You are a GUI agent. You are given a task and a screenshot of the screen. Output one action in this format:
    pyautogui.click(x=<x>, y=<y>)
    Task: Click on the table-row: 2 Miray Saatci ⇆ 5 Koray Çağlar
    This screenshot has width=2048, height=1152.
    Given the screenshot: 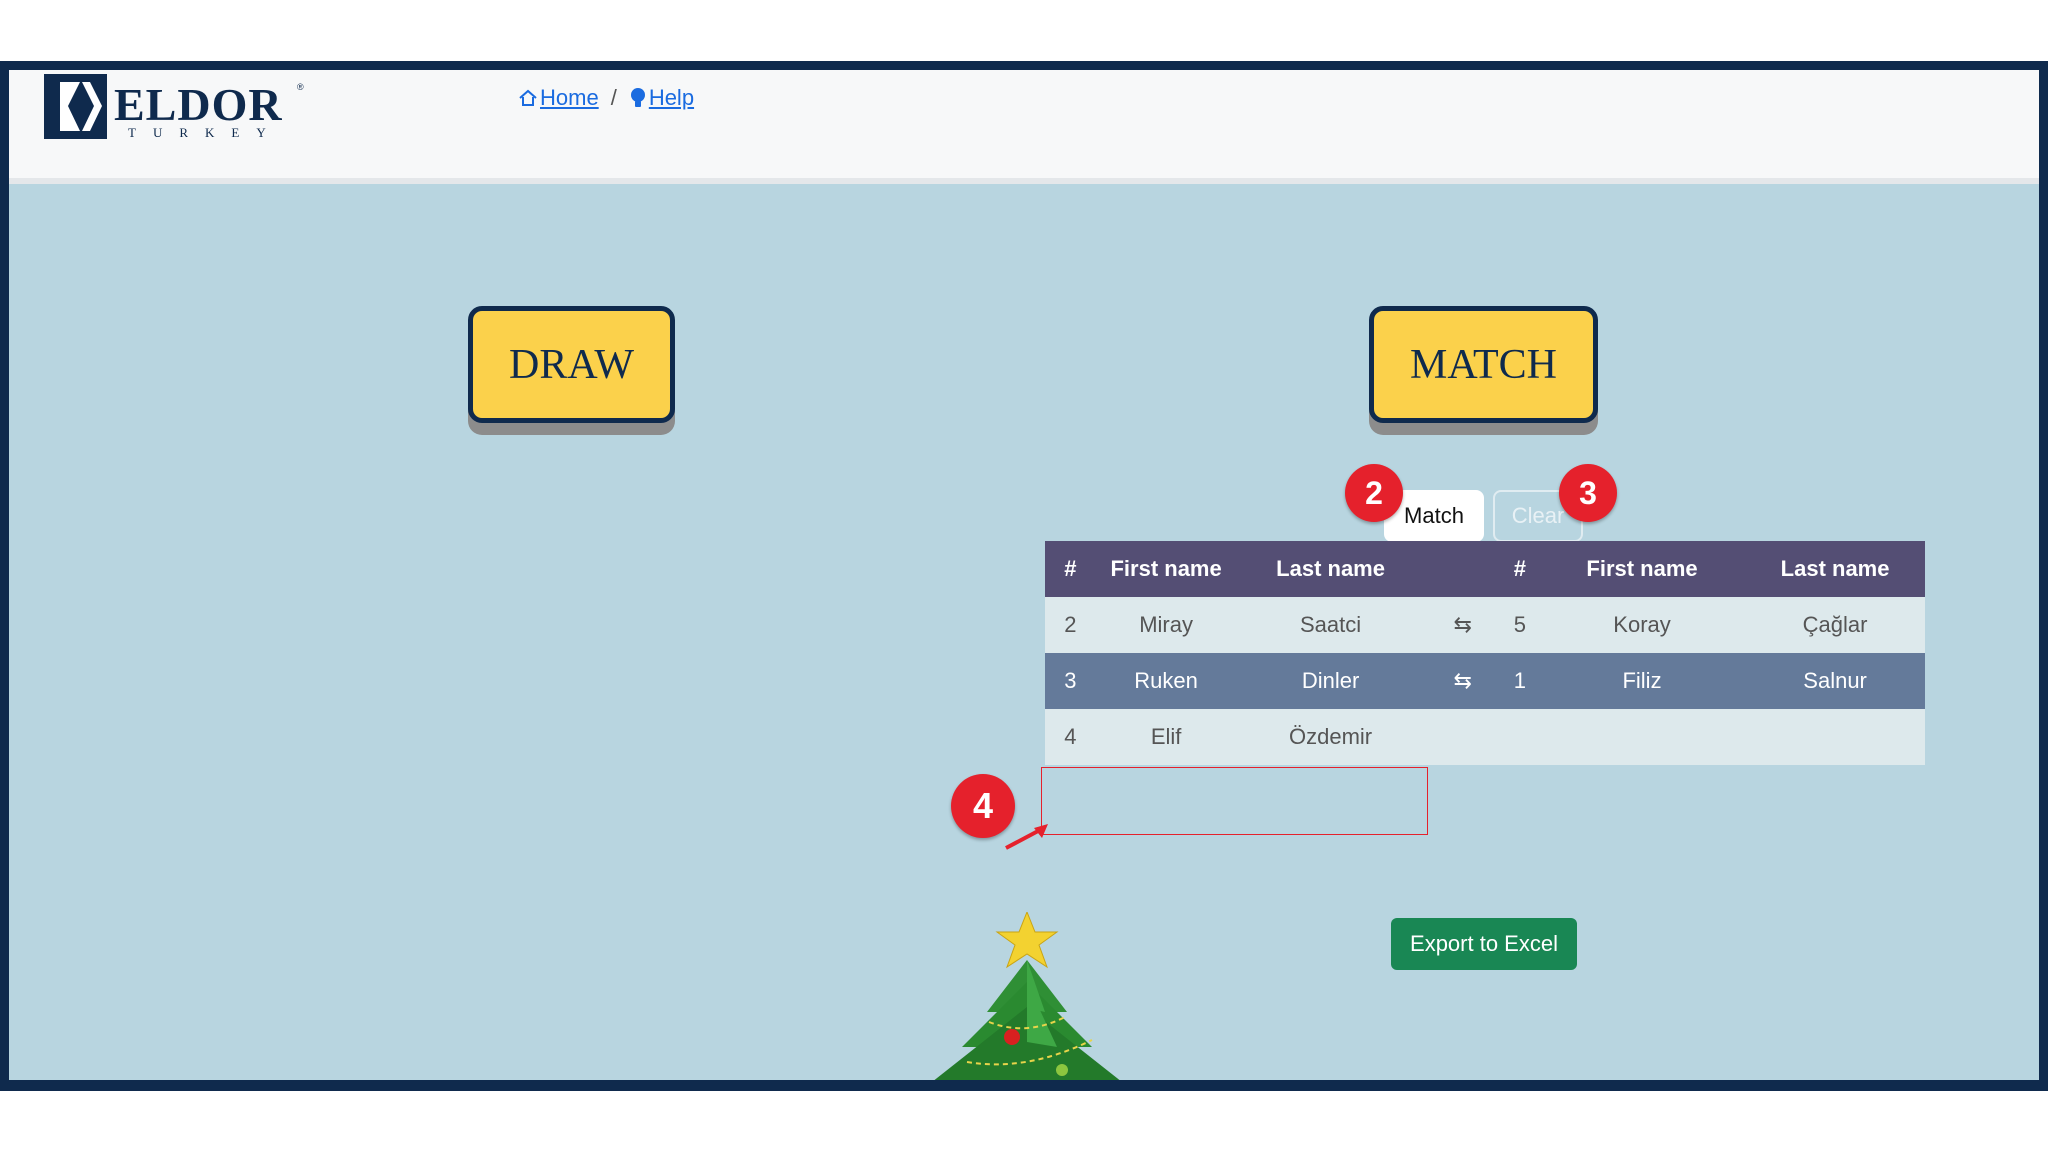 What is the action you would take?
    pyautogui.click(x=1485, y=625)
    